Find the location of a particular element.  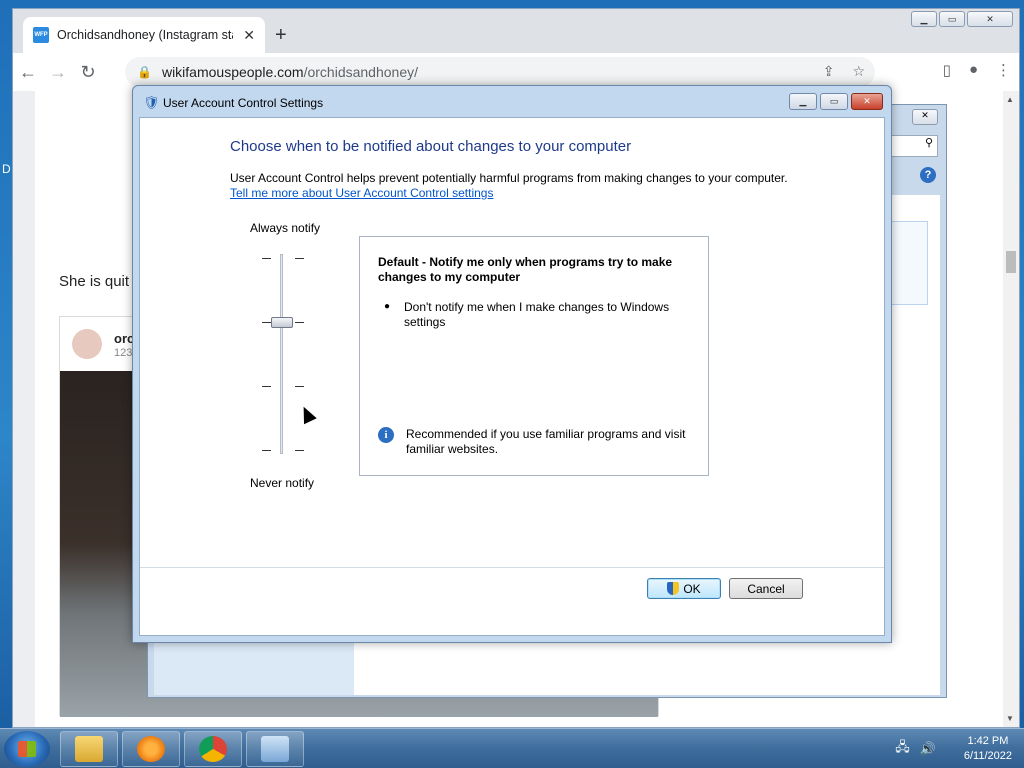

dialog-title: User Account Control Settings is located at coordinates (243, 103).